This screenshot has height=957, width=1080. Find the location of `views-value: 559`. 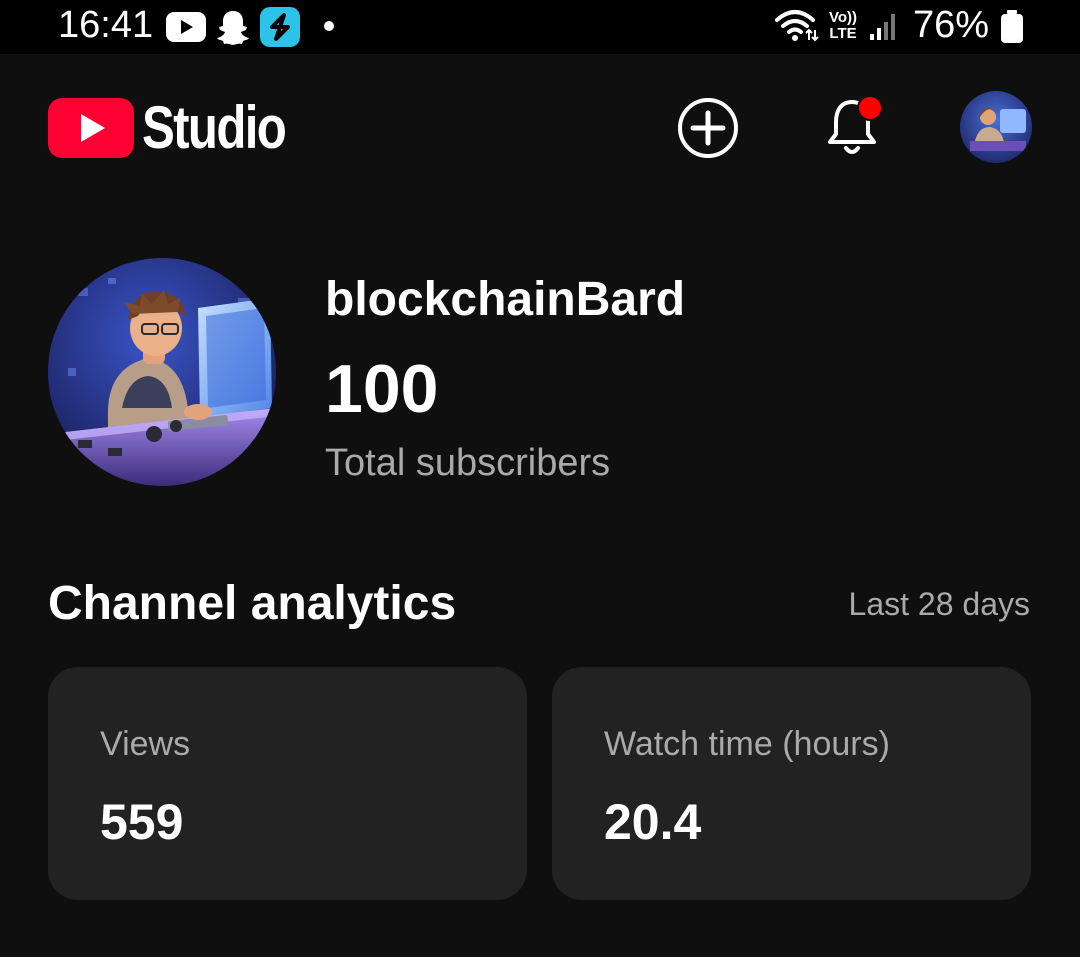

views-value: 559 is located at coordinates (142, 822).